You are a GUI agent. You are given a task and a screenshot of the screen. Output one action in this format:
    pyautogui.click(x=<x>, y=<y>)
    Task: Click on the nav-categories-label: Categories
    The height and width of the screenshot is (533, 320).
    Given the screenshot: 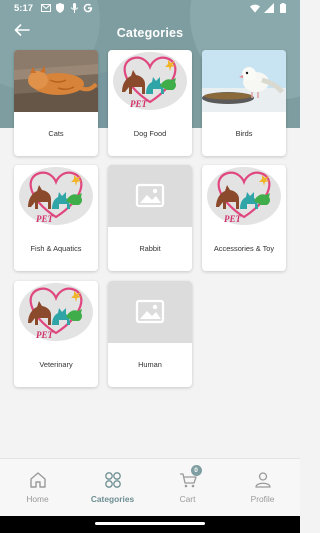 What is the action you would take?
    pyautogui.click(x=112, y=499)
    